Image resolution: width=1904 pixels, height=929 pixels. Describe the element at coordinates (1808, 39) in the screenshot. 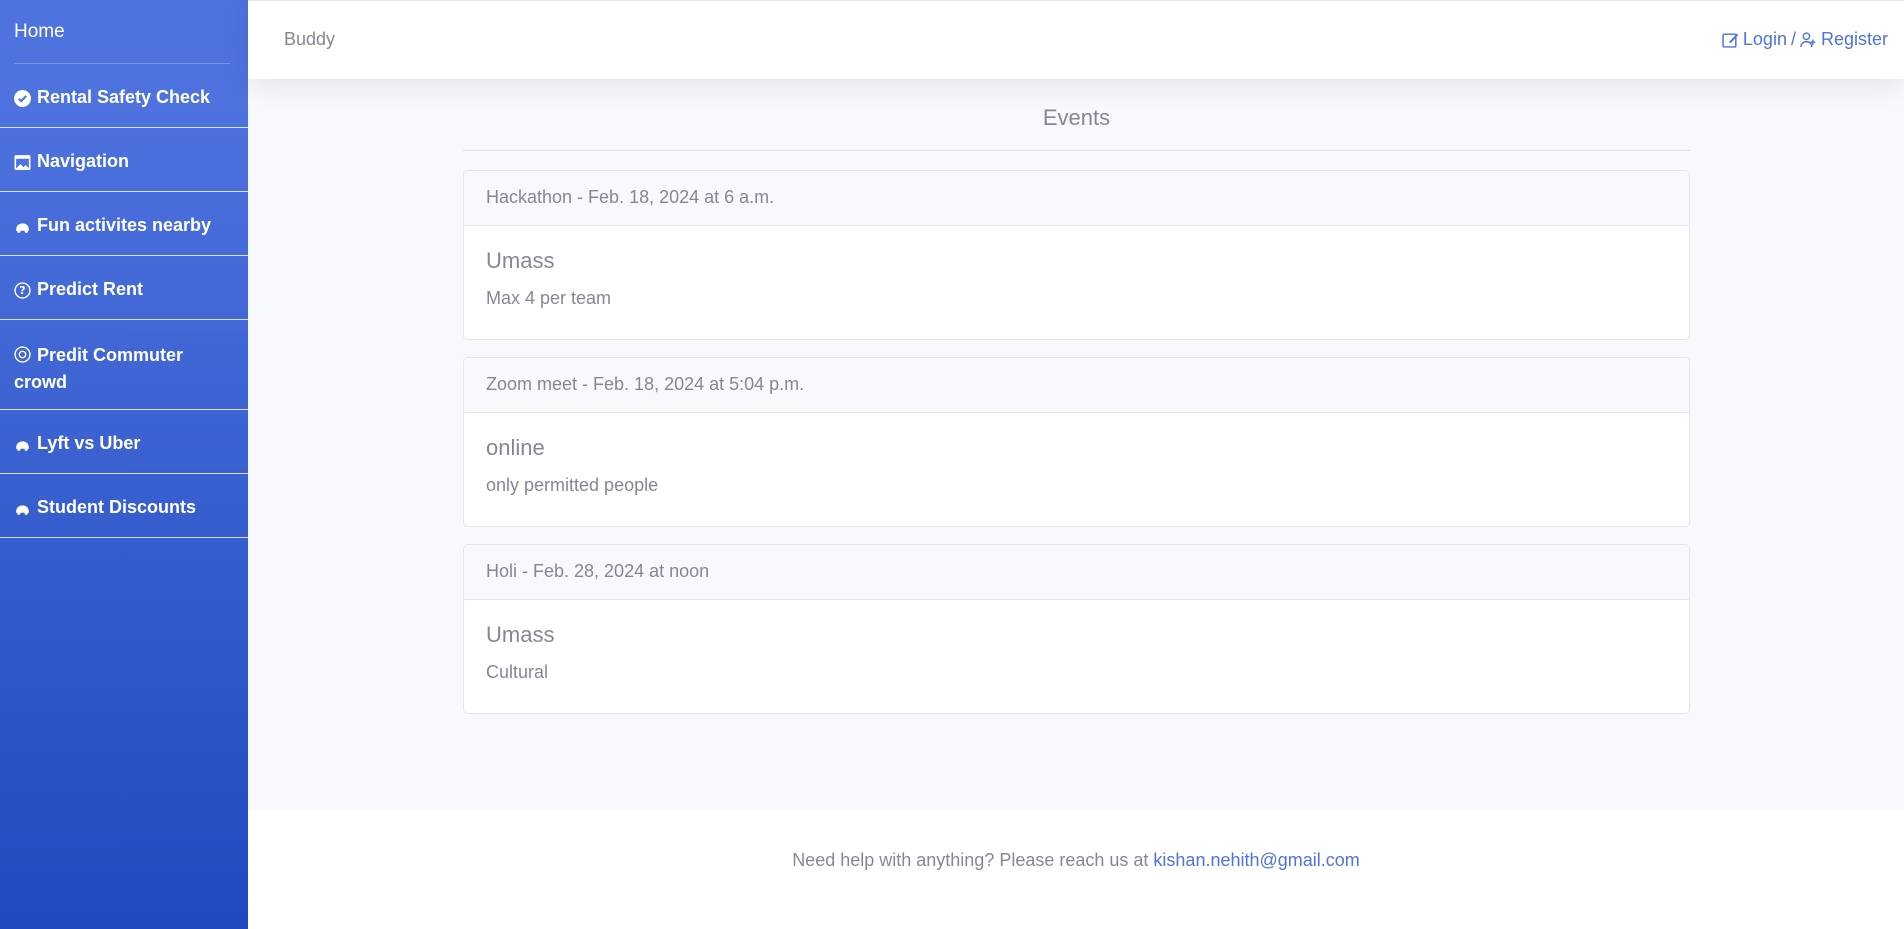

I see `add-user-icon` at that location.